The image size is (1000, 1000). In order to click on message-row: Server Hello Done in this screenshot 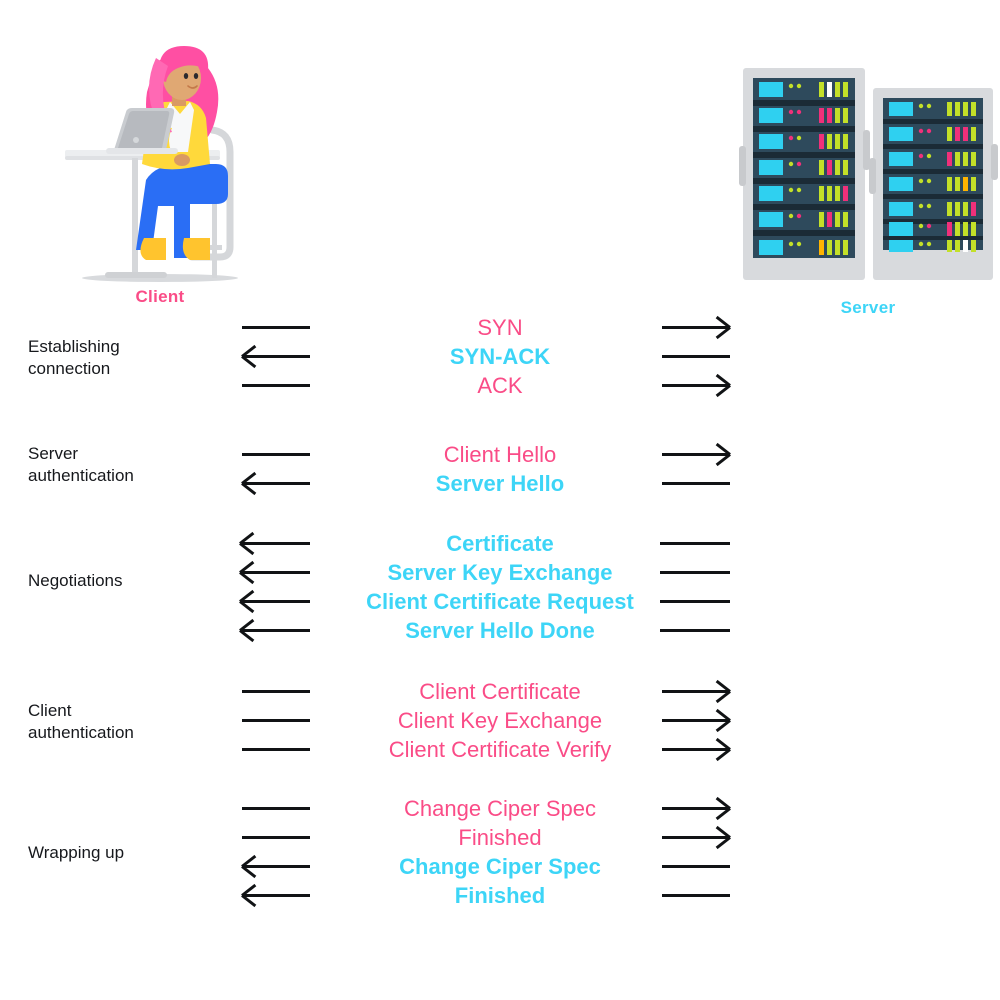, I will do `click(500, 630)`.